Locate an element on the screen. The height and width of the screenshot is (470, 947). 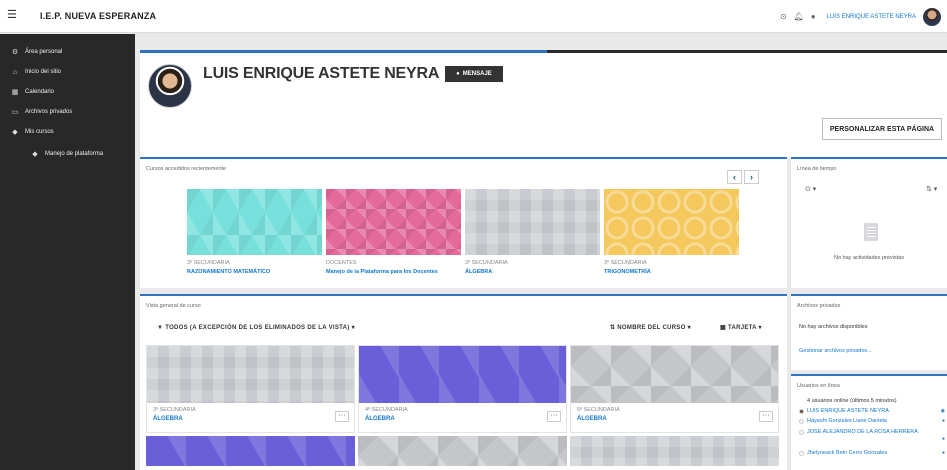
online-summary: 4 usuarios online (últimos 5 minutos) is located at coordinates (852, 401).